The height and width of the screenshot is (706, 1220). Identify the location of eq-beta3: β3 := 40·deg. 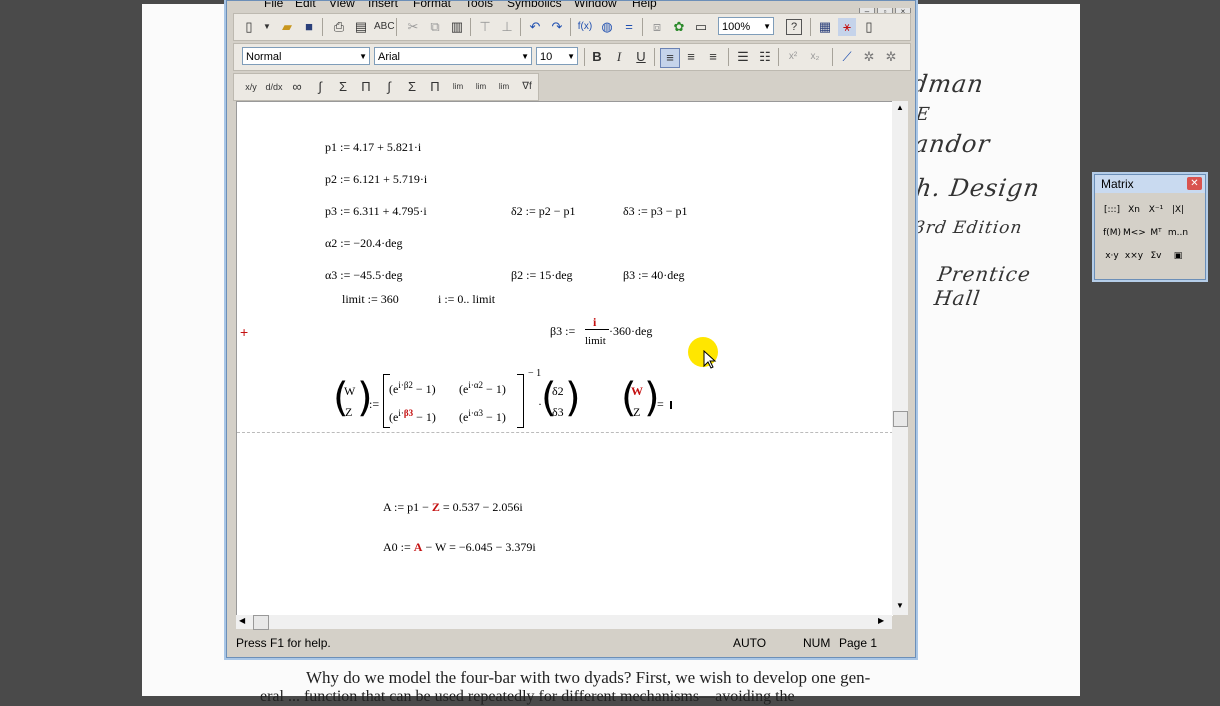
(654, 275).